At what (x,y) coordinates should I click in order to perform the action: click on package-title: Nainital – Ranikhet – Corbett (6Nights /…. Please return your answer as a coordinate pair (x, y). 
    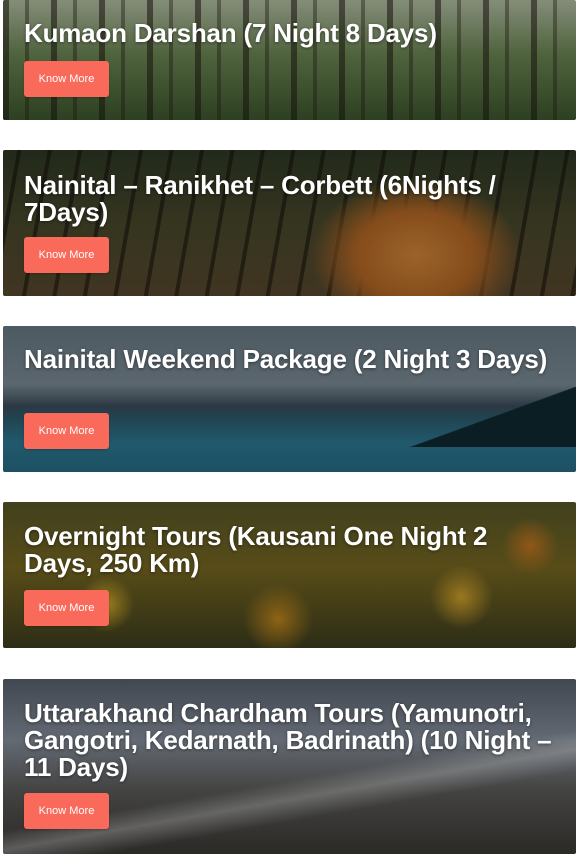
    Looking at the image, I should click on (260, 198).